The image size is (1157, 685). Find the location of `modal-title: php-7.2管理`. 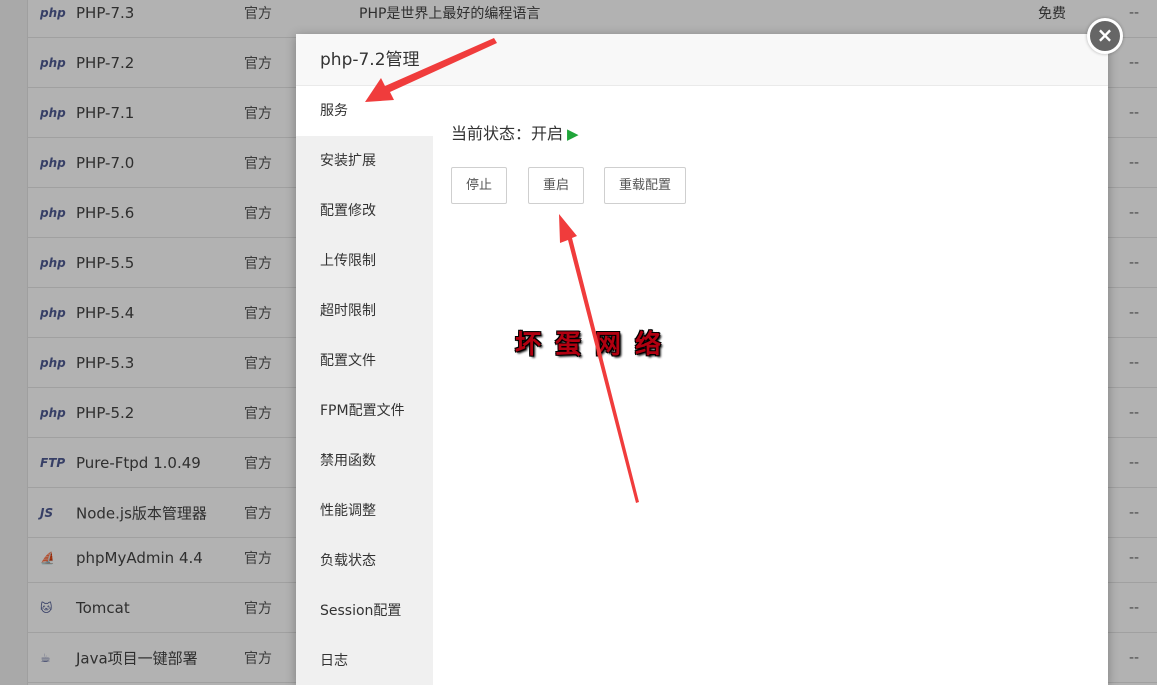

modal-title: php-7.2管理 is located at coordinates (702, 60).